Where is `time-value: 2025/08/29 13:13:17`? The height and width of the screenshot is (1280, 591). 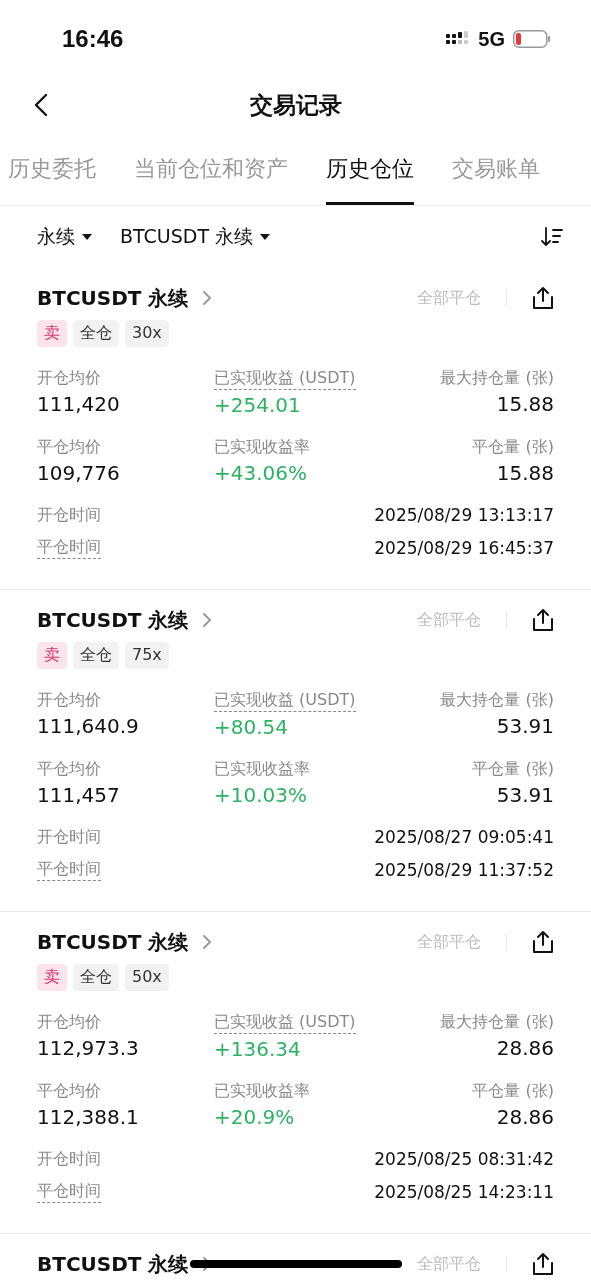 time-value: 2025/08/29 13:13:17 is located at coordinates (464, 515).